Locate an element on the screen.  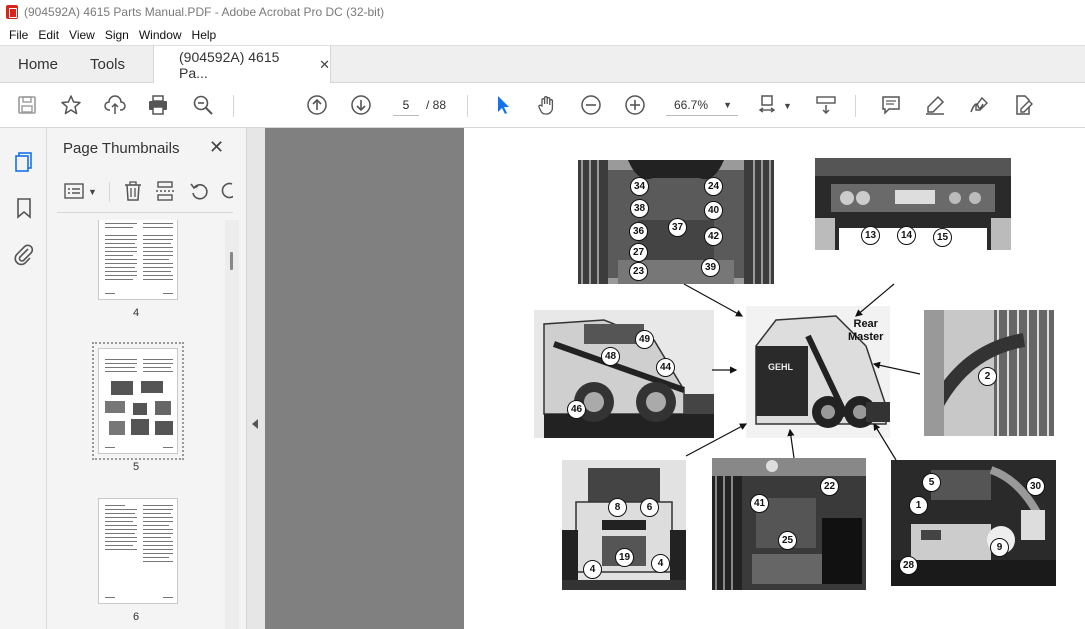
panel-title: Page Thumbnails is located at coordinates (121, 148).